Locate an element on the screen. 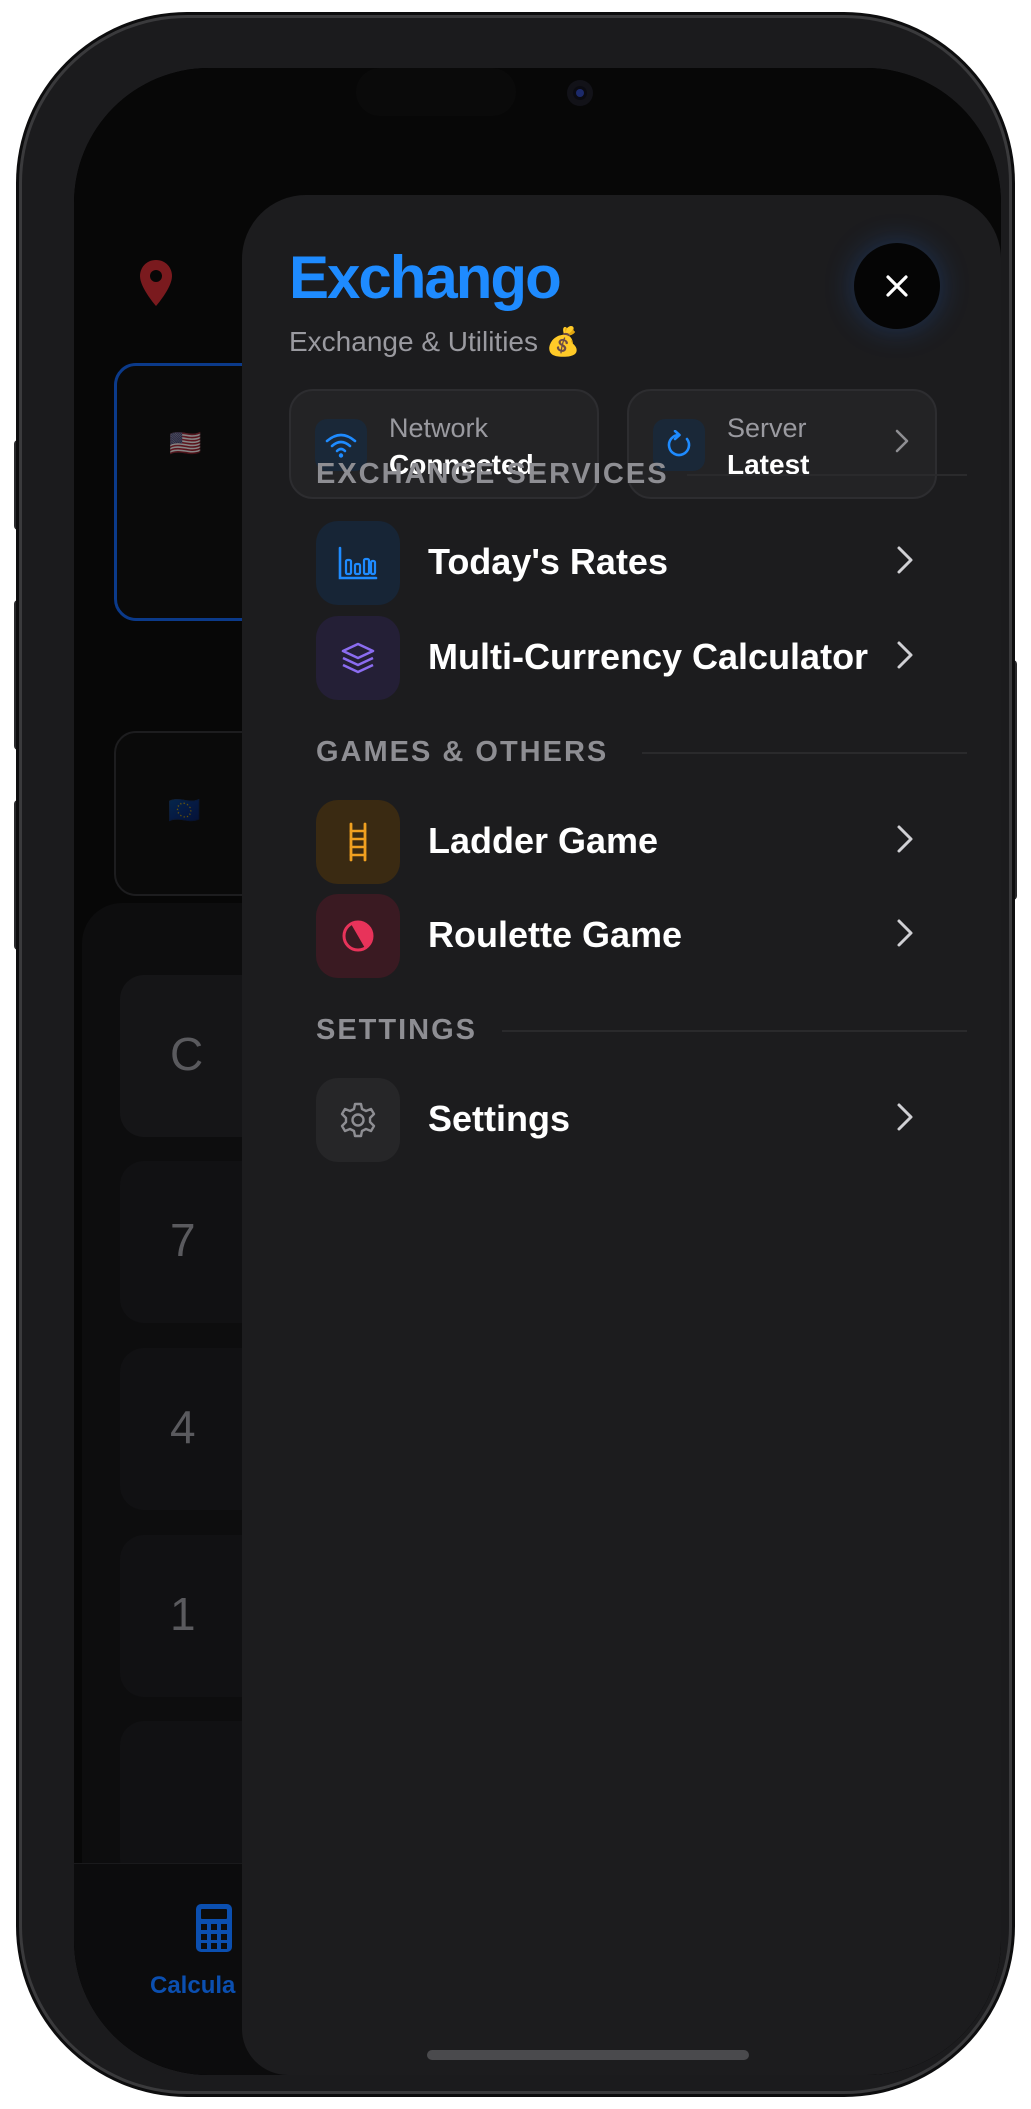  action-button is located at coordinates (18, 485).